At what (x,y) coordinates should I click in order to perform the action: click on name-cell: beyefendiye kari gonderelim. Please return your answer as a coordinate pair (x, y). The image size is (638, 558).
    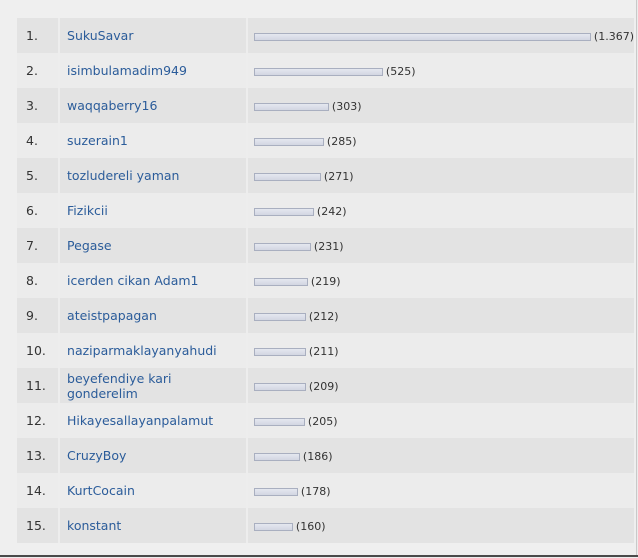
    Looking at the image, I should click on (154, 385).